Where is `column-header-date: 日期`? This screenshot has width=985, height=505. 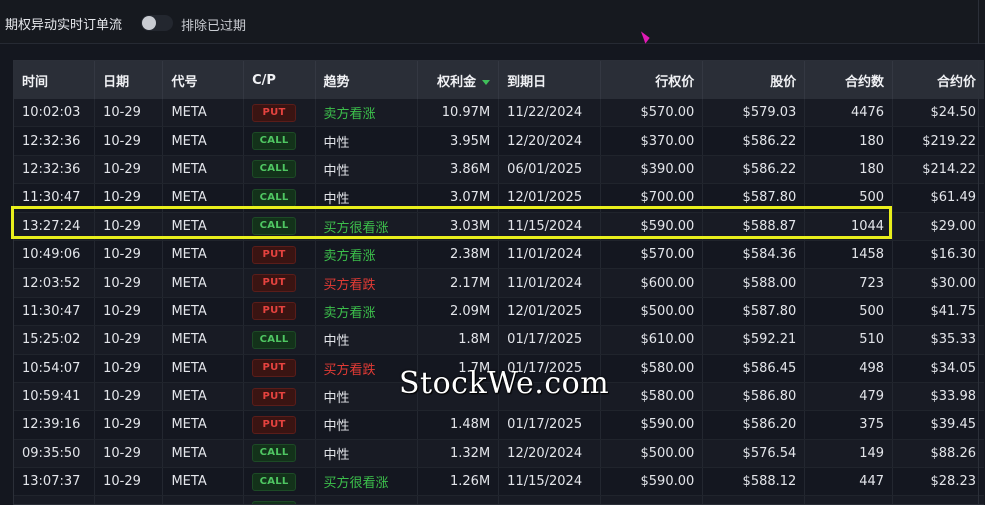
column-header-date: 日期 is located at coordinates (129, 80).